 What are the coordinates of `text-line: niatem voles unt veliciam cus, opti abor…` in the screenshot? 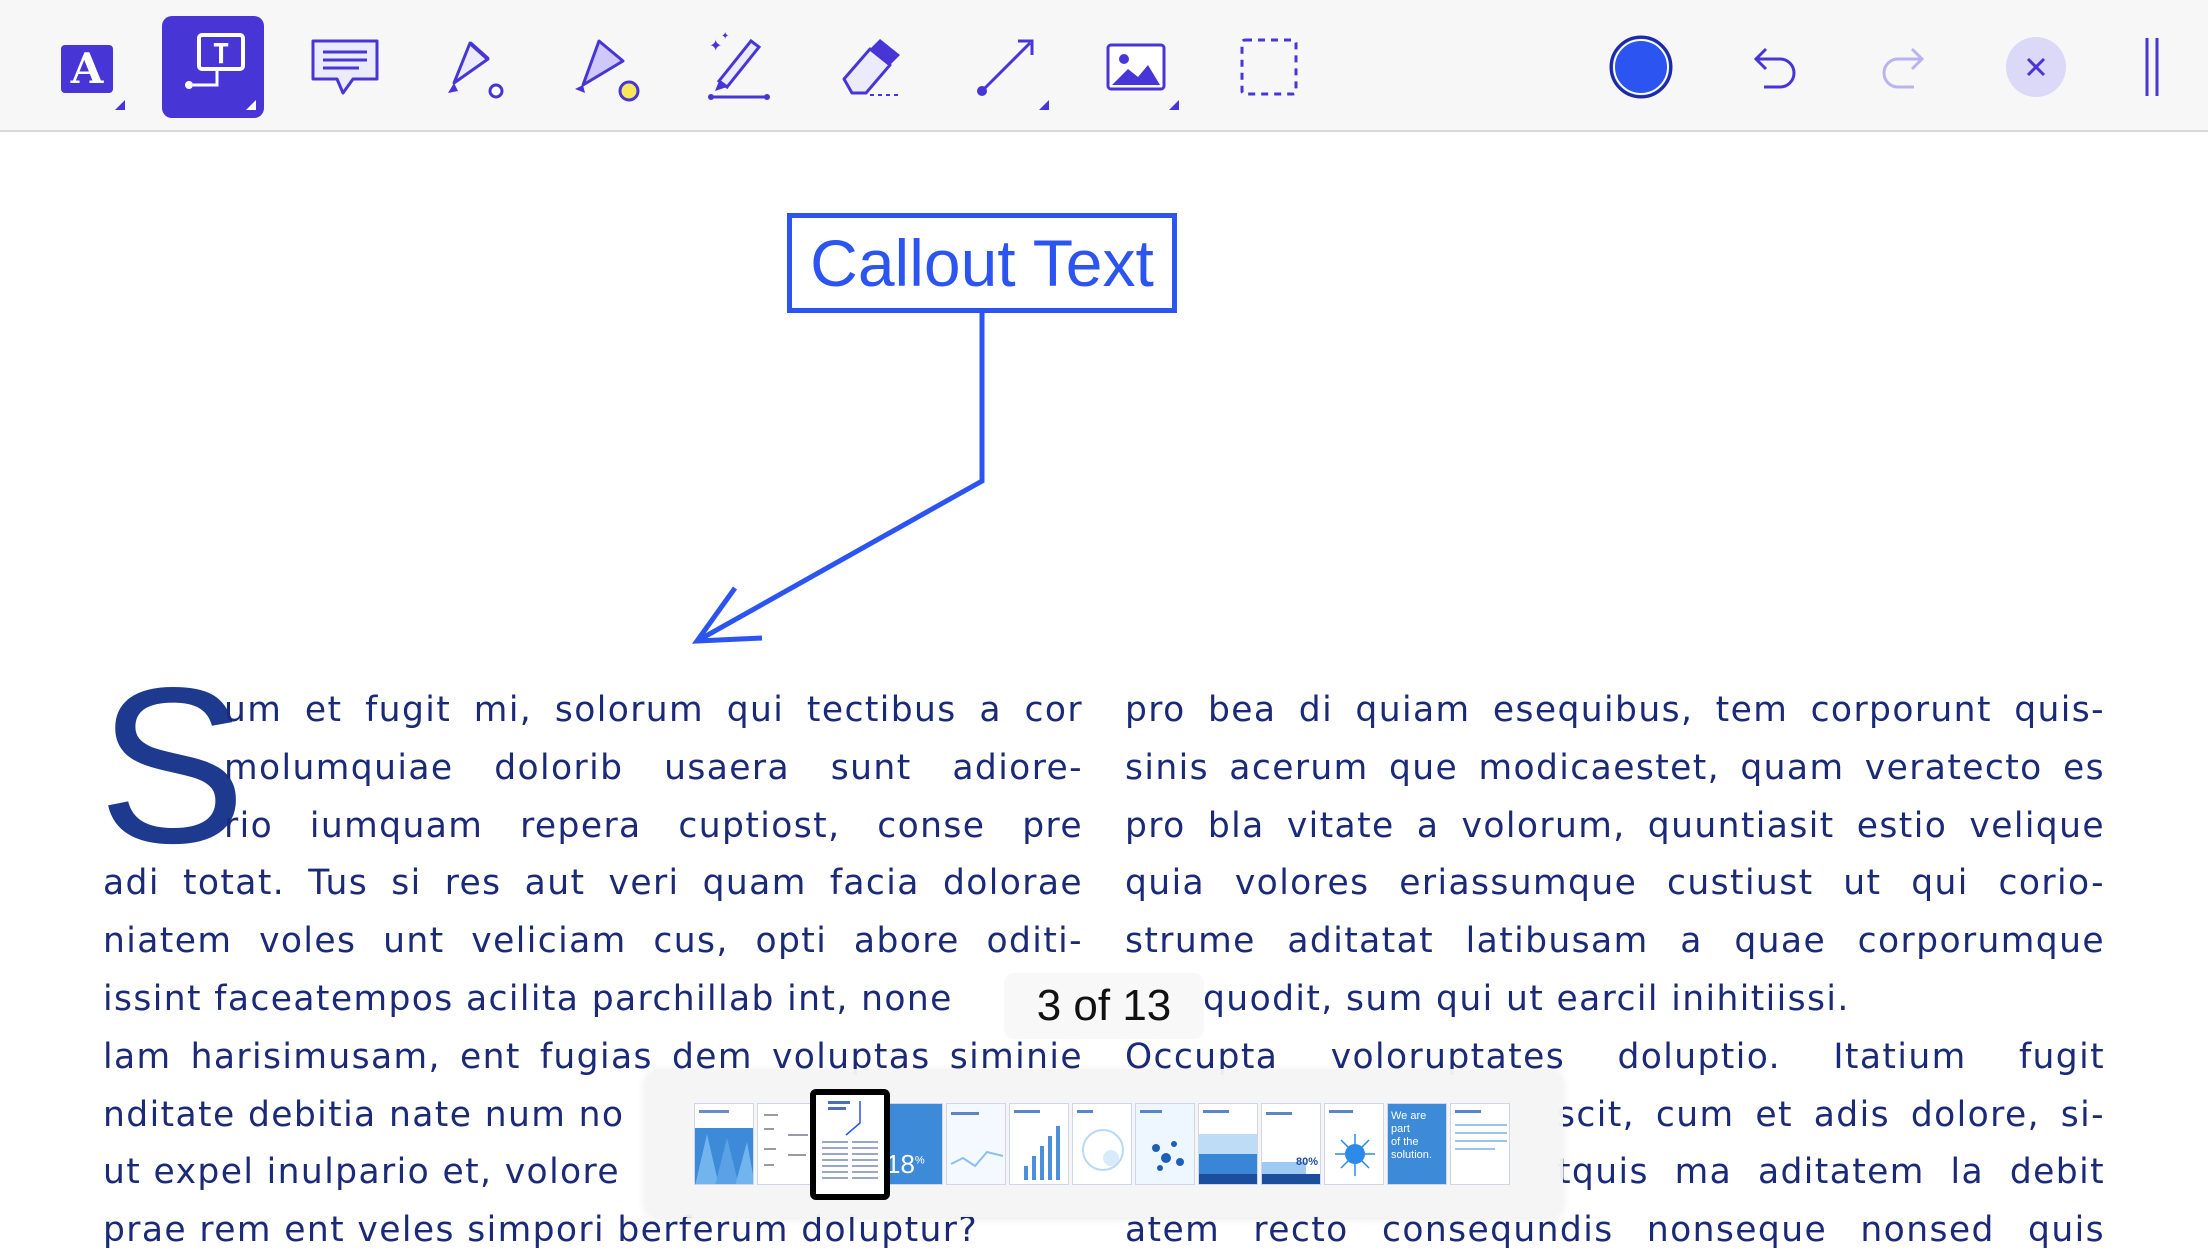 It's located at (593, 941).